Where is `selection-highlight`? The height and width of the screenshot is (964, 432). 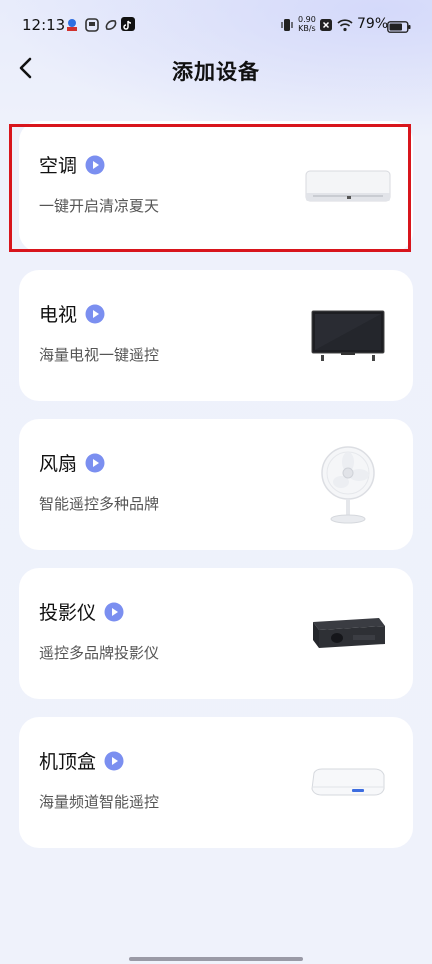
selection-highlight is located at coordinates (210, 188).